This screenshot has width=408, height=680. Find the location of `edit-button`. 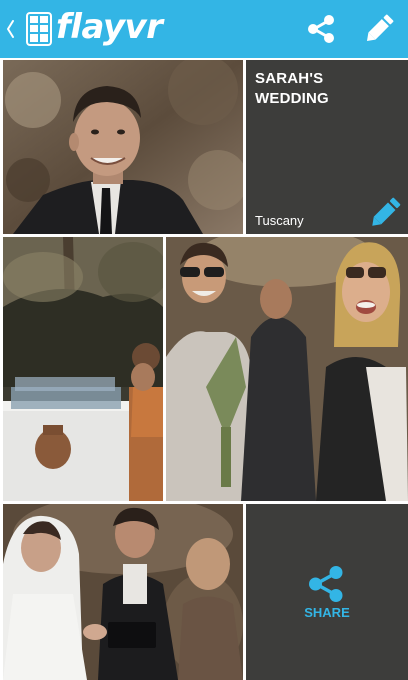

edit-button is located at coordinates (378, 29).